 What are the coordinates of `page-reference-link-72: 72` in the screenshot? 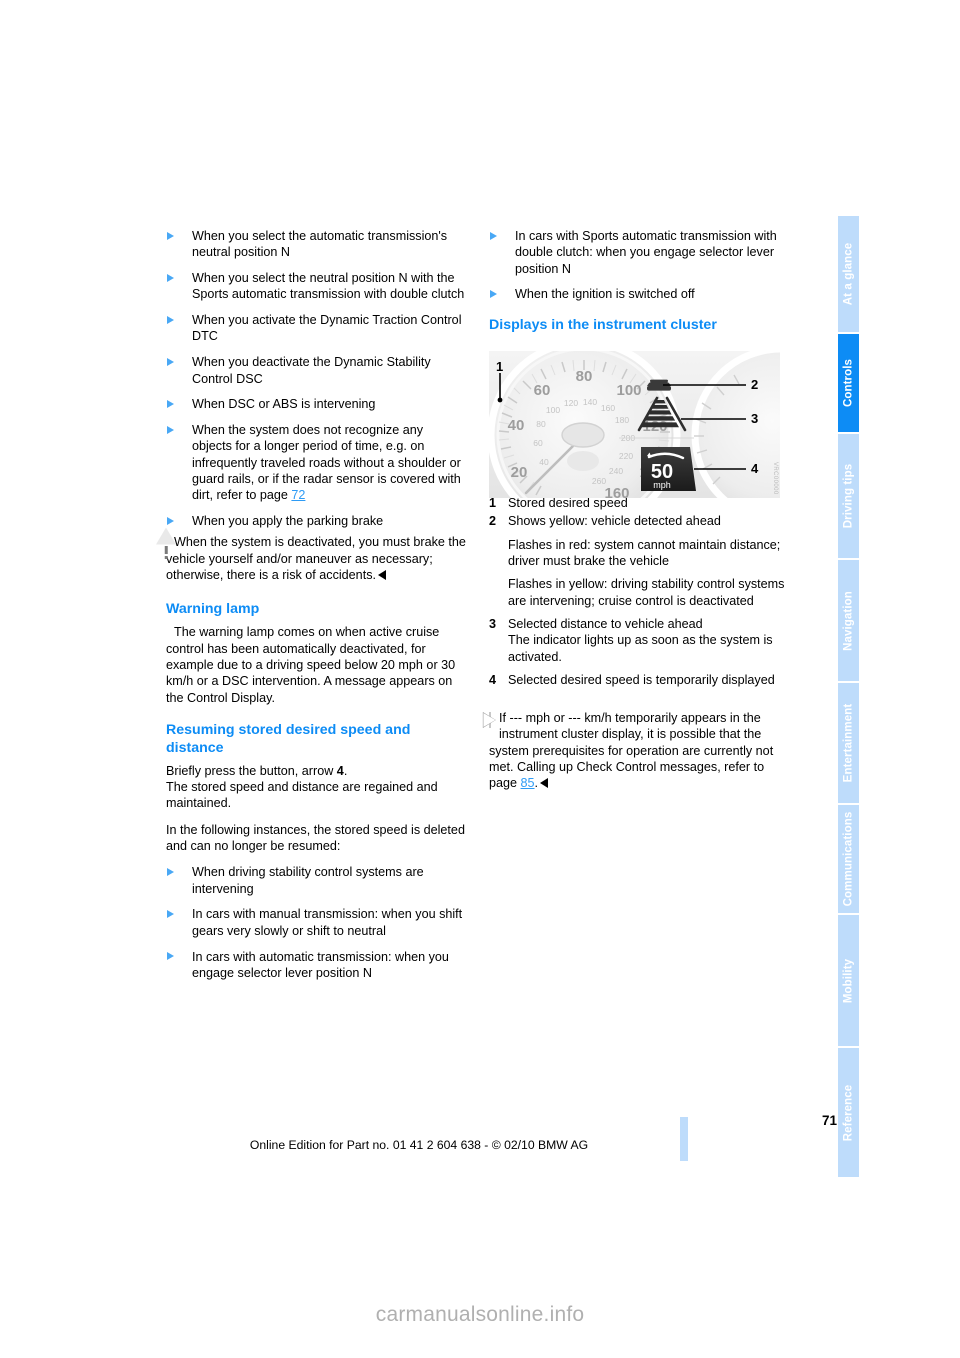 It's located at (298, 495).